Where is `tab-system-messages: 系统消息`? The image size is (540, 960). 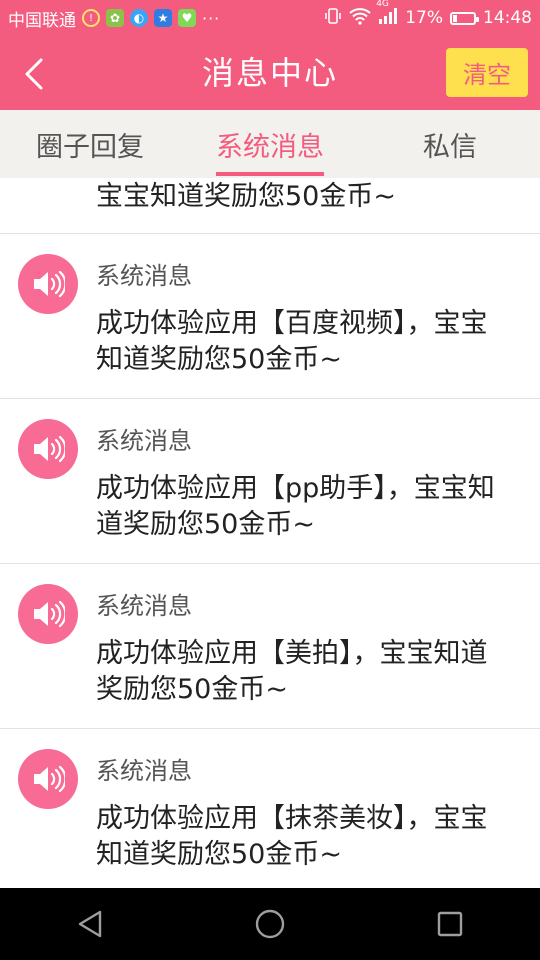
tab-system-messages: 系统消息 is located at coordinates (270, 144).